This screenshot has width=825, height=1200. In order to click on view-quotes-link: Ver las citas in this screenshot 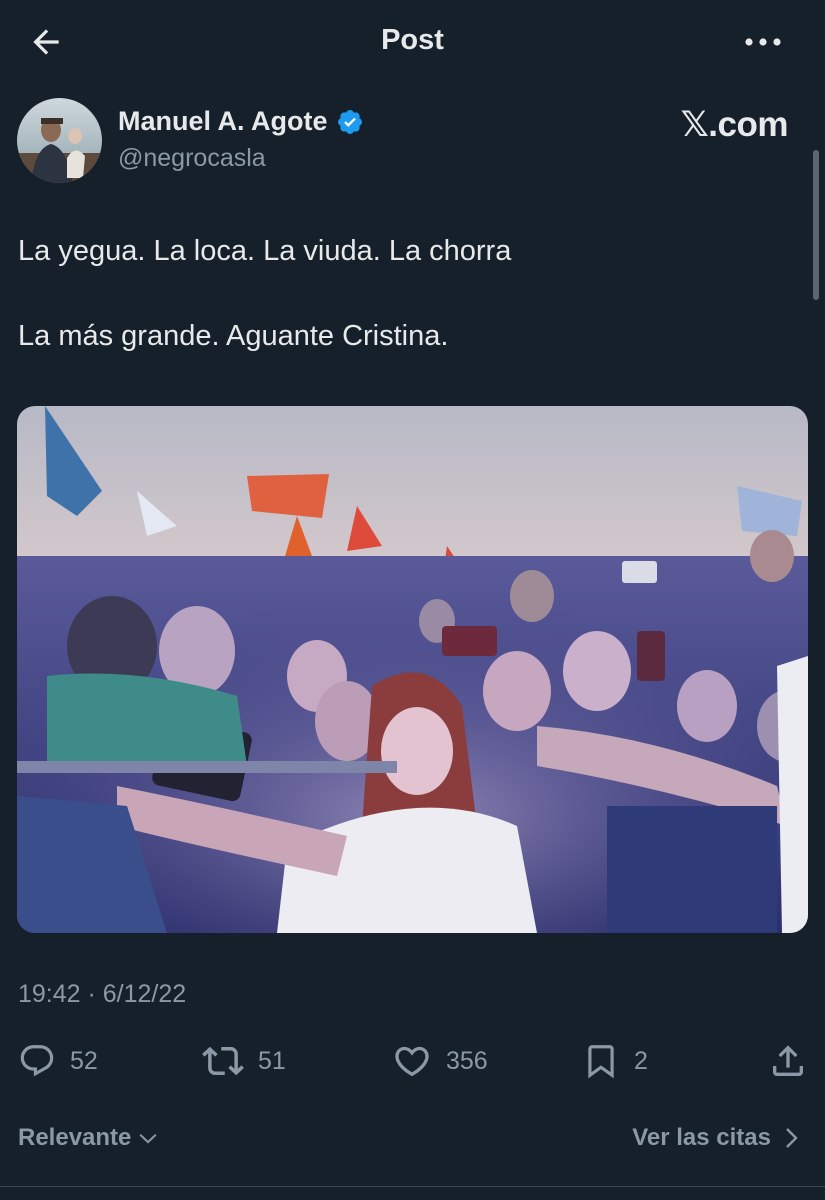, I will do `click(716, 1138)`.